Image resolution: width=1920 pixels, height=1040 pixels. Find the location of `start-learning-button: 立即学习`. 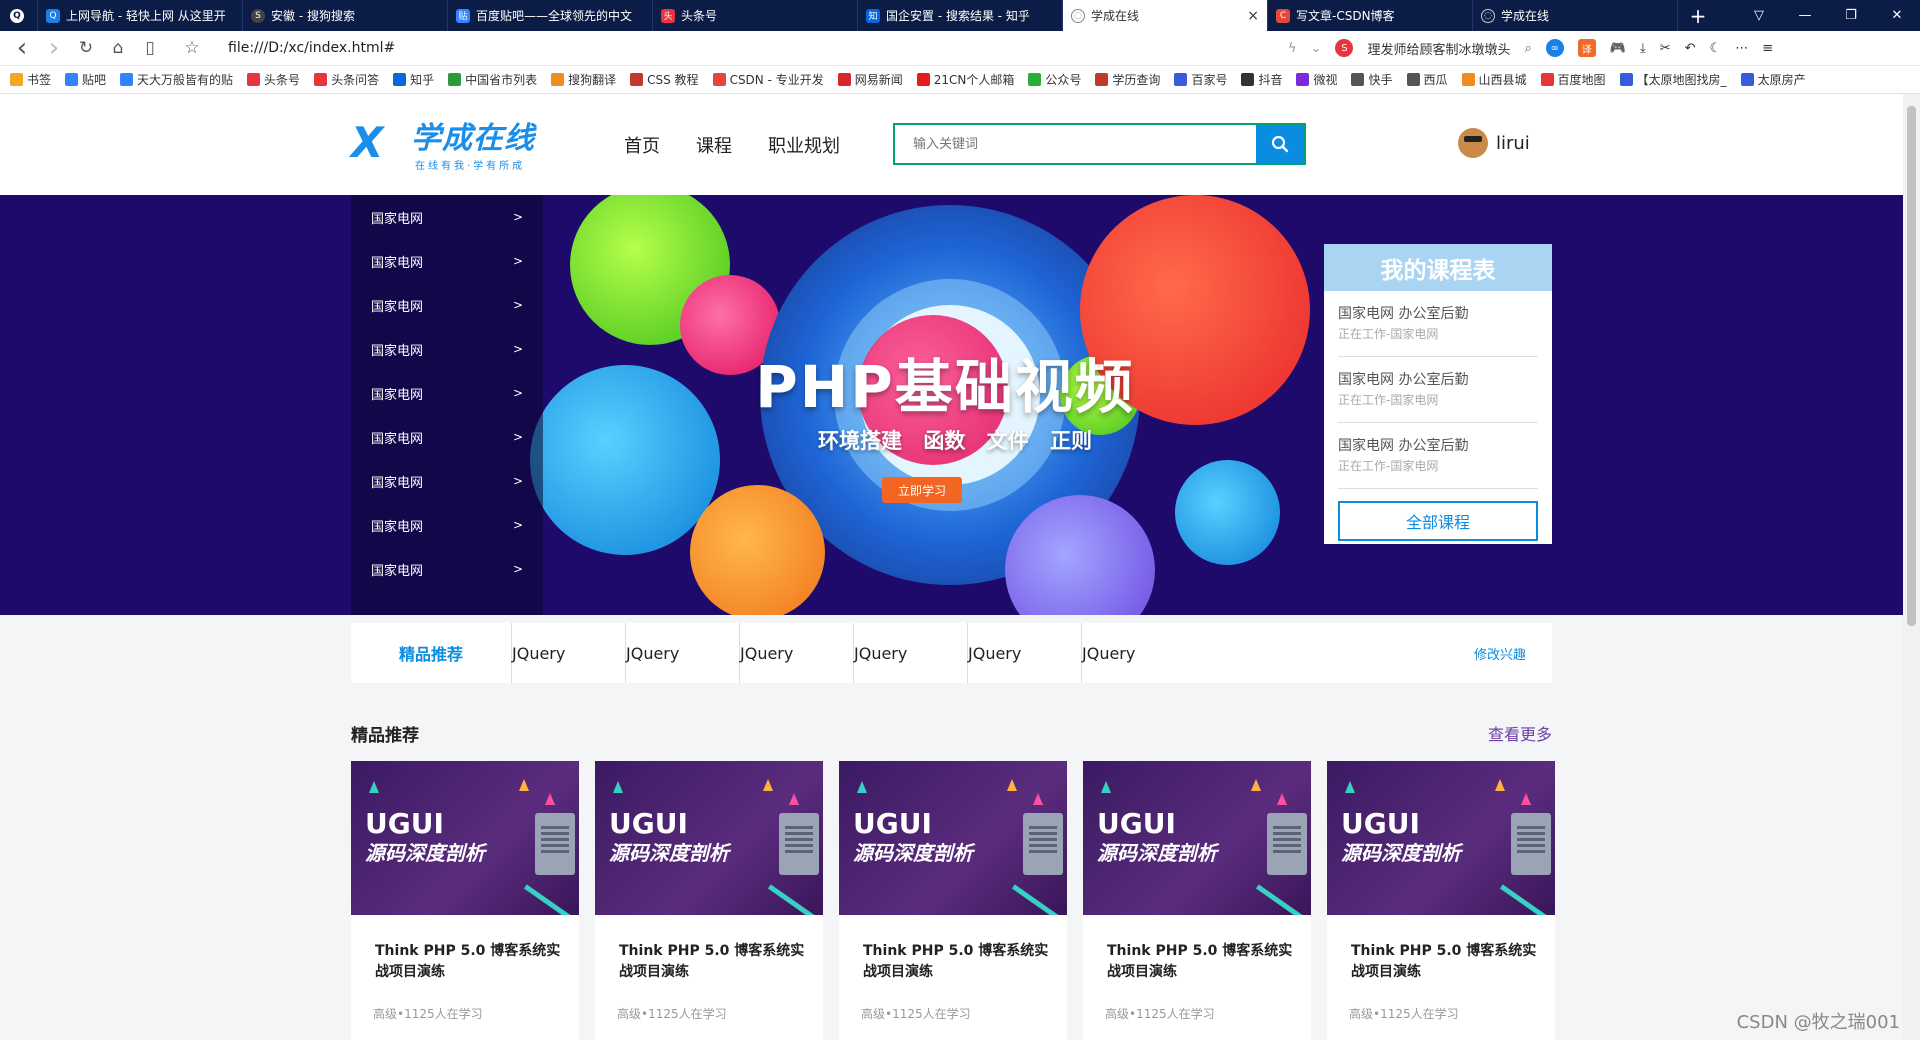

start-learning-button: 立即学习 is located at coordinates (922, 490).